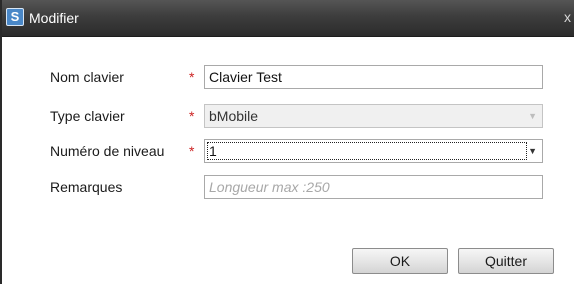 This screenshot has width=574, height=284. Describe the element at coordinates (506, 261) in the screenshot. I see `quit-button: Quitter` at that location.